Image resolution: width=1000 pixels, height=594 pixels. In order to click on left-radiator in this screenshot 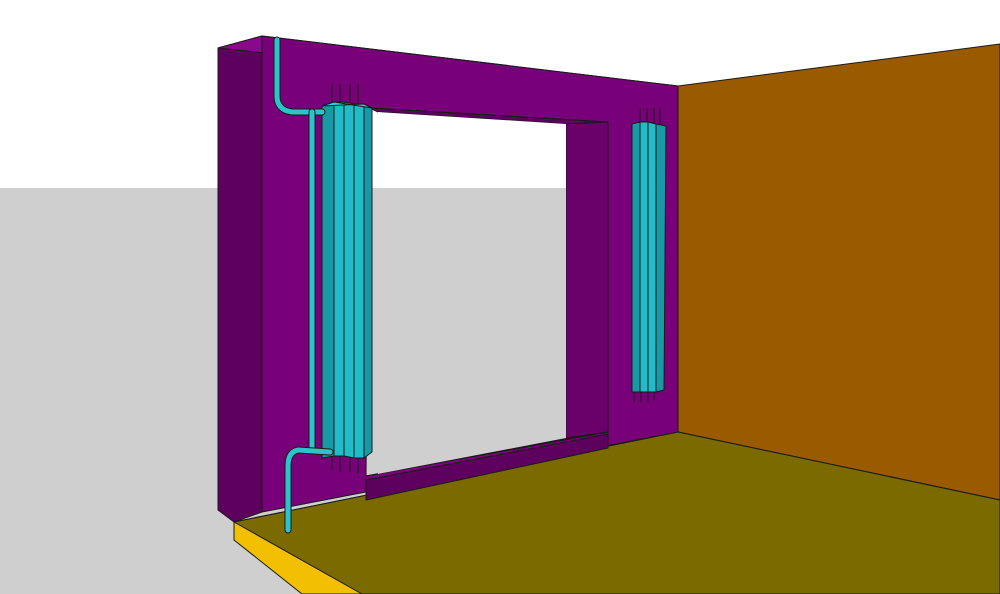, I will do `click(347, 279)`.